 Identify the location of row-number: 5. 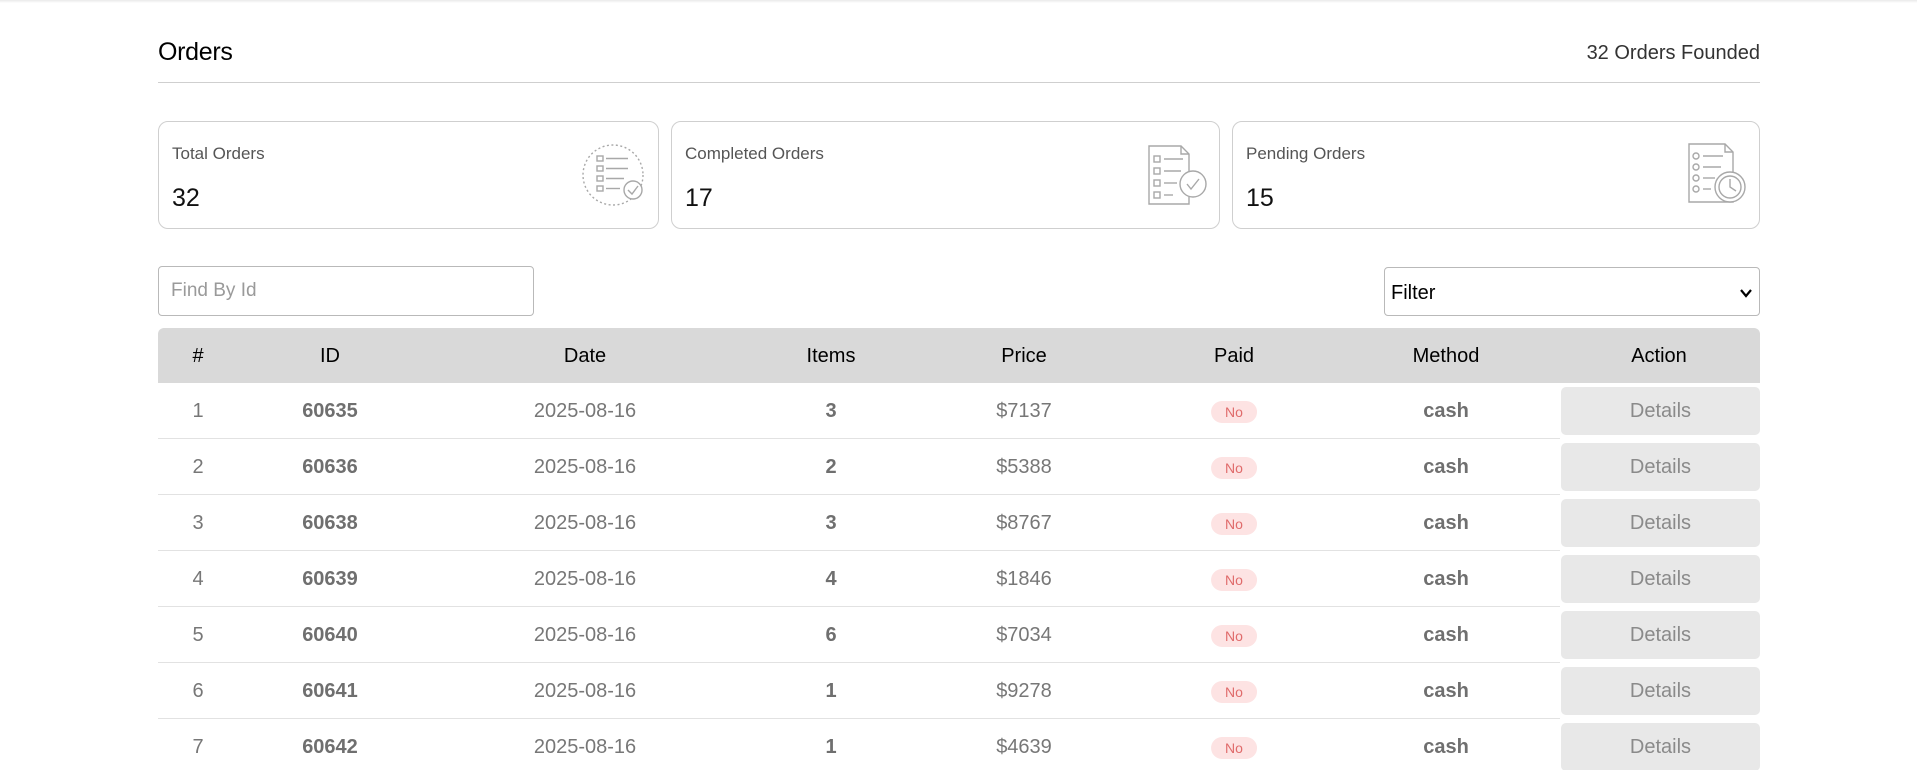
(198, 635).